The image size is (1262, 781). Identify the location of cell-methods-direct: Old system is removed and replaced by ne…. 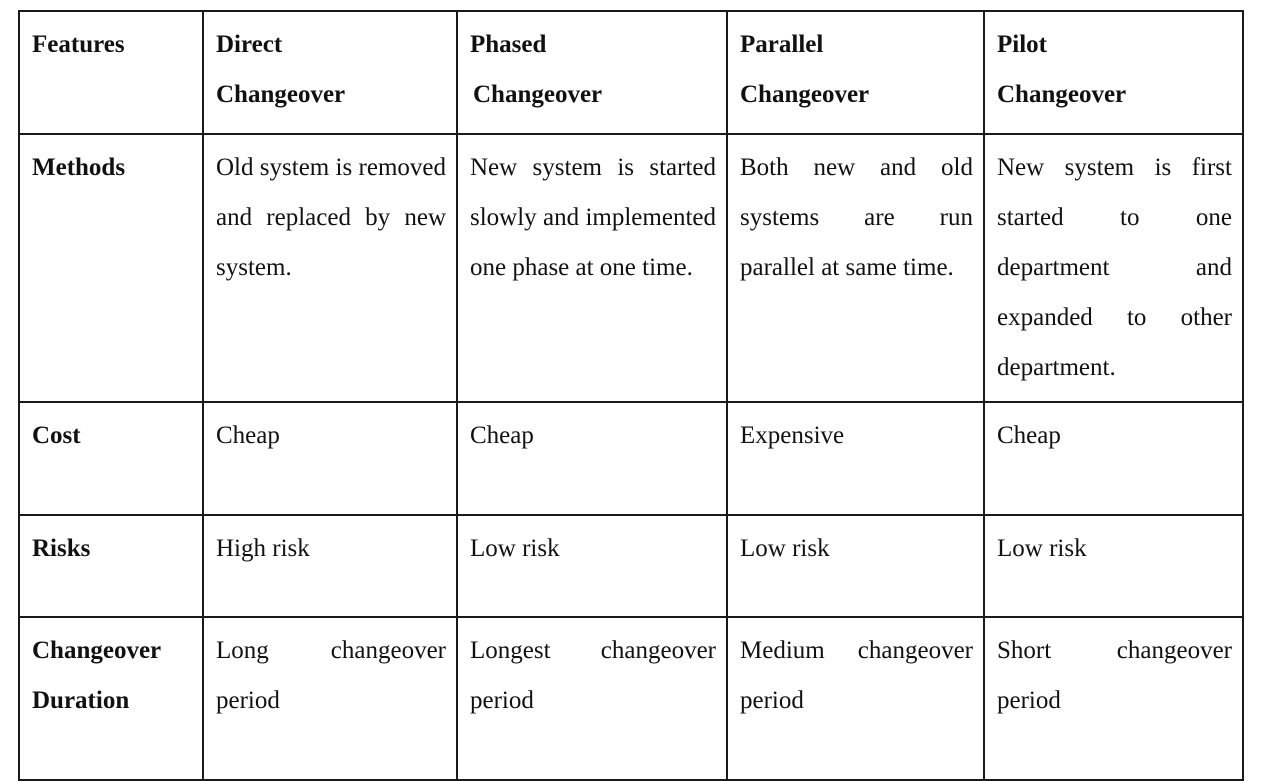
(330, 268).